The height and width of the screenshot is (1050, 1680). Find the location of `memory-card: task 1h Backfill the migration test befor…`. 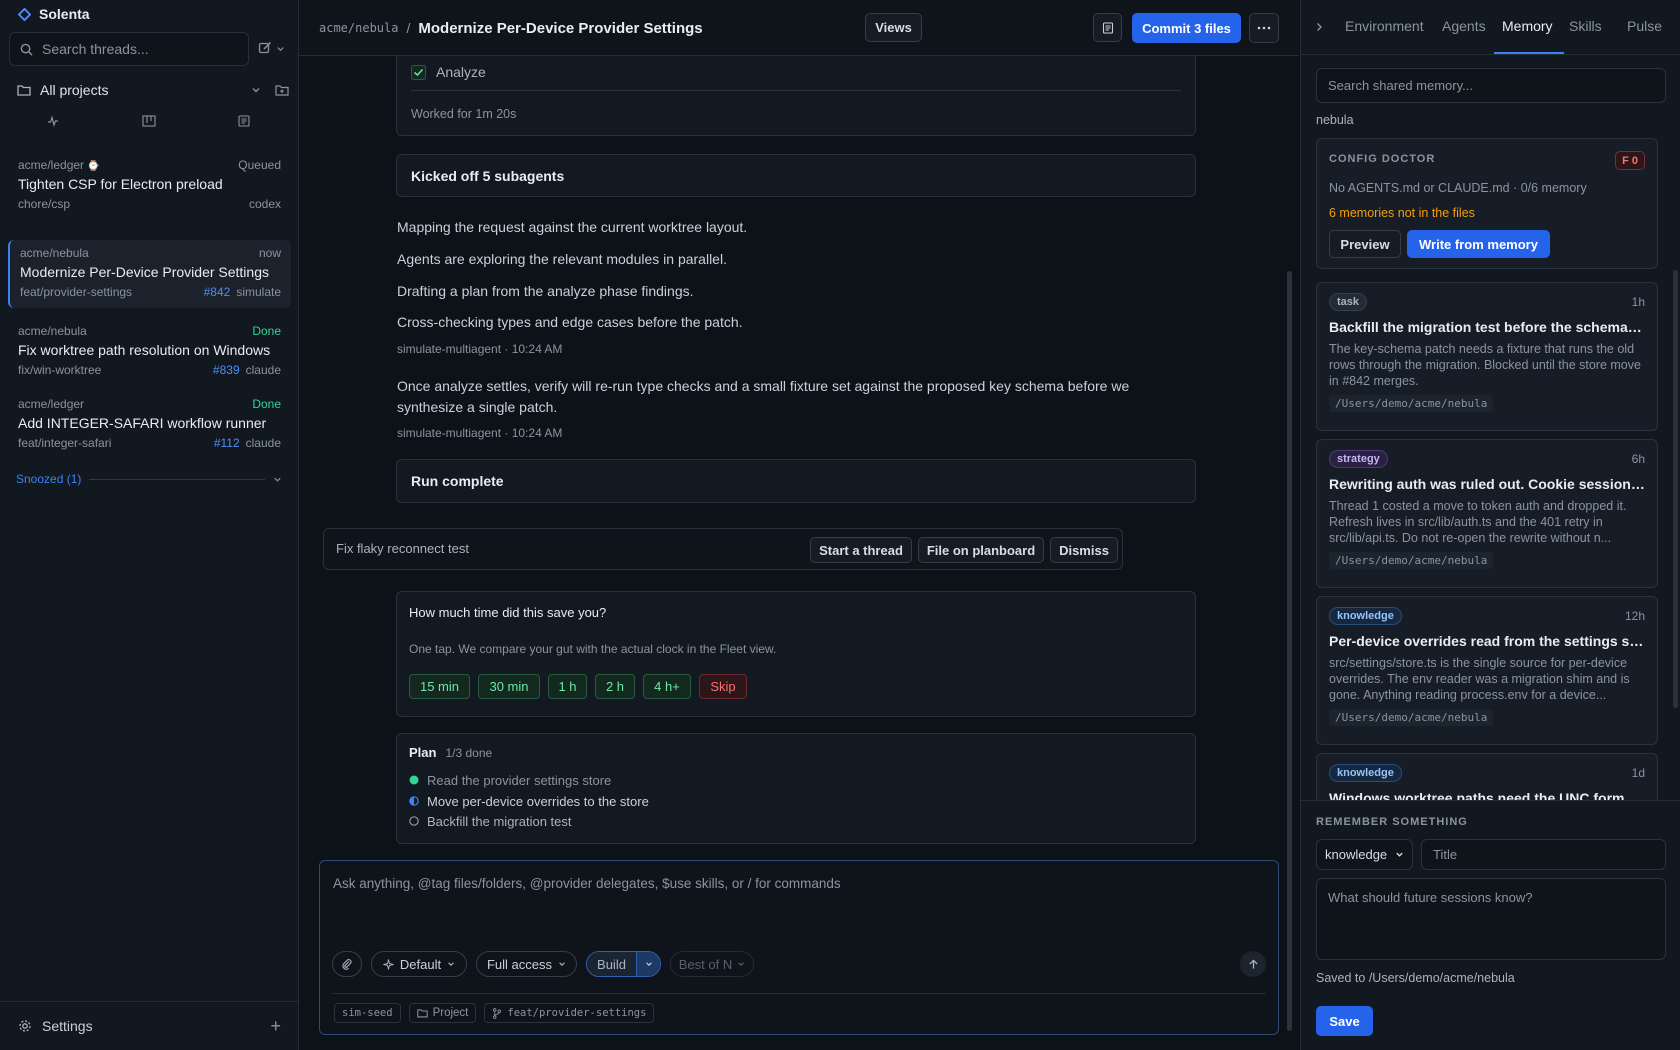

memory-card: task 1h Backfill the migration test befor… is located at coordinates (1487, 356).